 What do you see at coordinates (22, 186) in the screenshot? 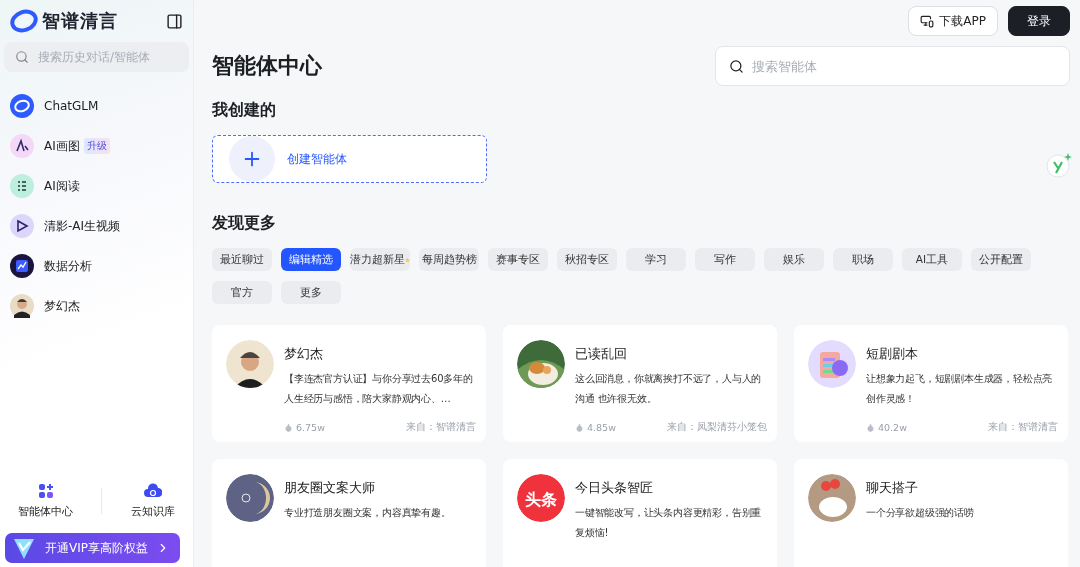
I see `list-icon` at bounding box center [22, 186].